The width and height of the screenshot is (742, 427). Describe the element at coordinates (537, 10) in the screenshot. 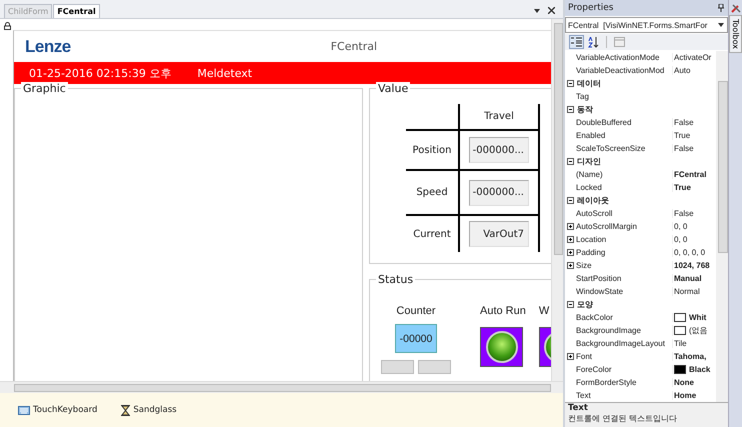

I see `dropdown-icon` at that location.